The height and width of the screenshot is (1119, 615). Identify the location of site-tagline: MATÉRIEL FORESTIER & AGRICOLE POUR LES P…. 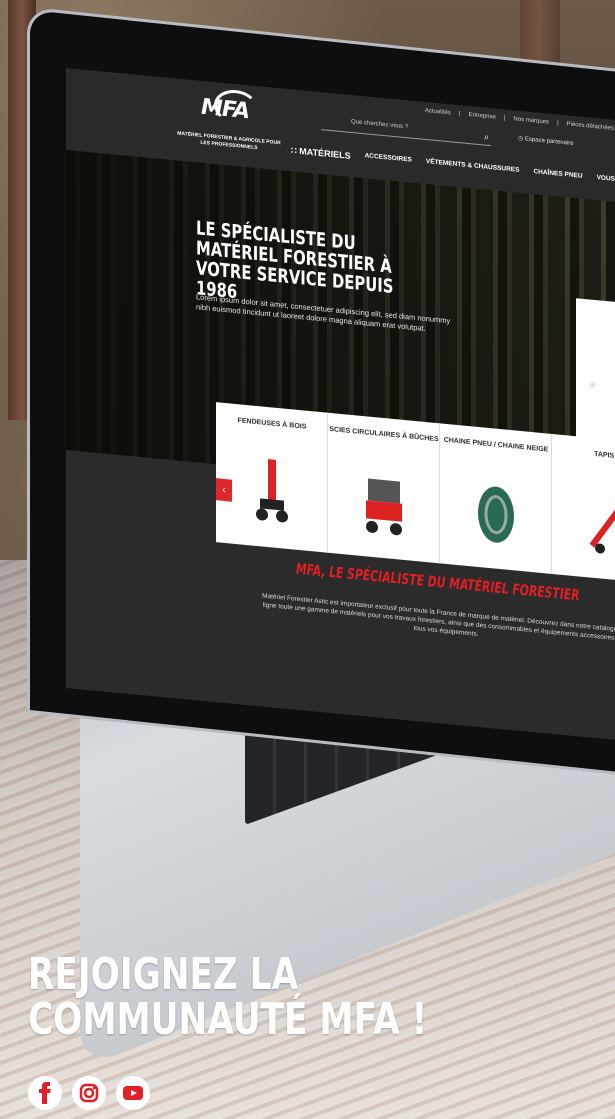
(229, 141).